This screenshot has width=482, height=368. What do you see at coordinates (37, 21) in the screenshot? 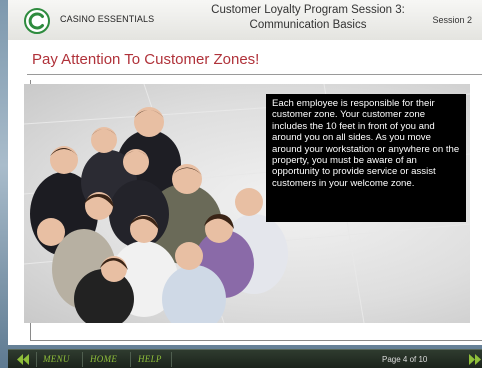
I see `casino-essentials-logo` at bounding box center [37, 21].